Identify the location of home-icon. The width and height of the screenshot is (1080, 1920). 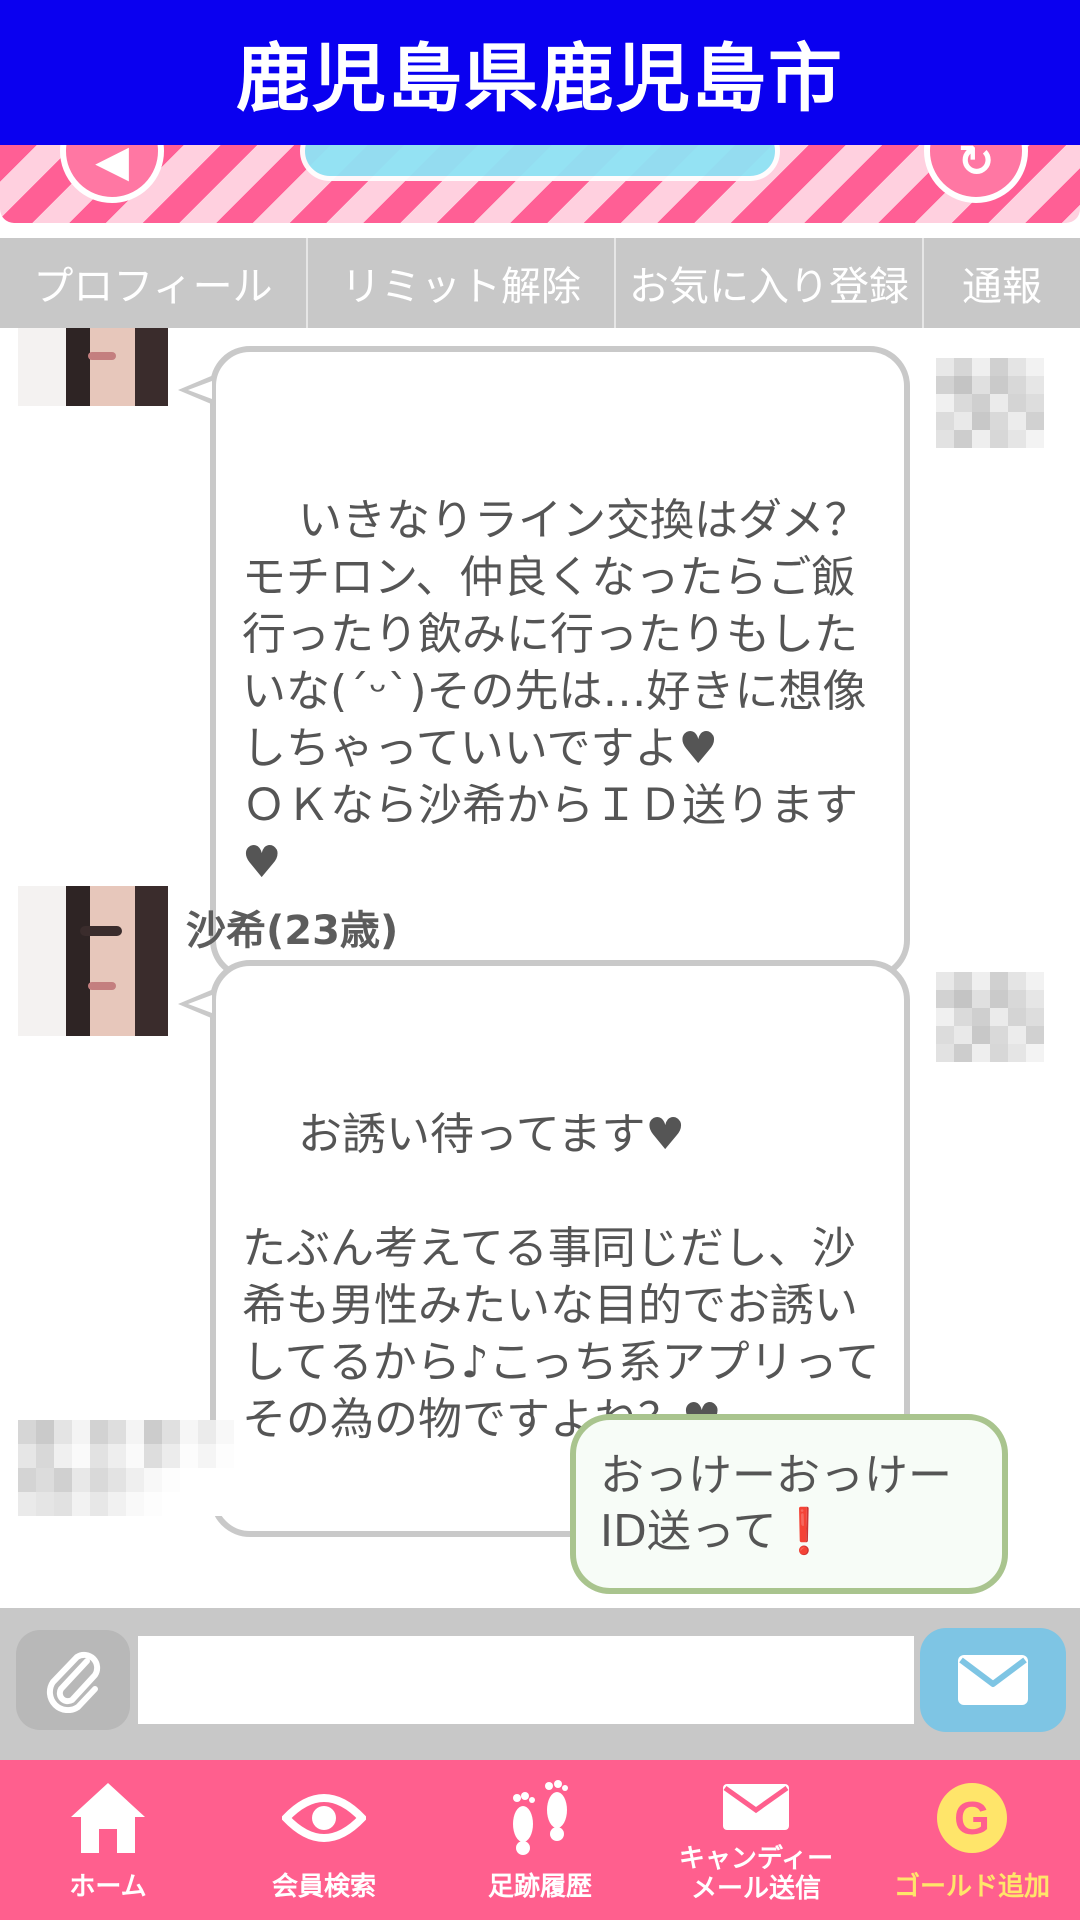
(108, 1818).